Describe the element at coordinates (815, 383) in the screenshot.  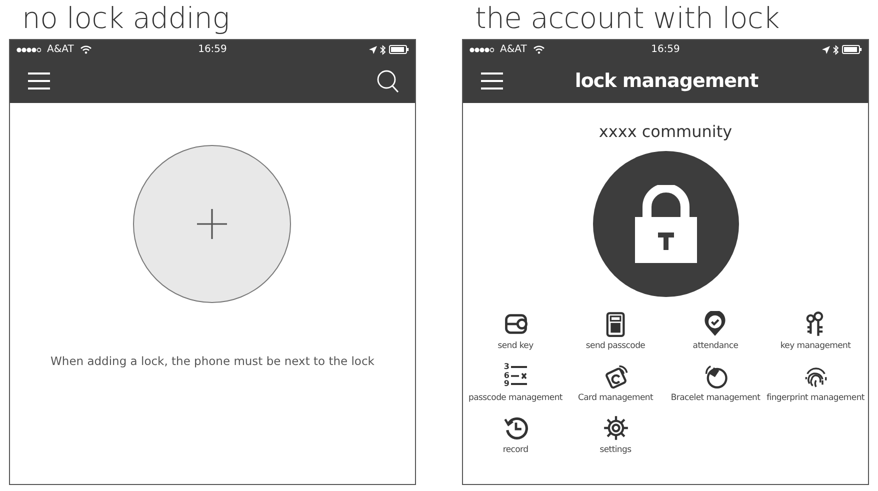
I see `feature-button: fingerprint management` at that location.